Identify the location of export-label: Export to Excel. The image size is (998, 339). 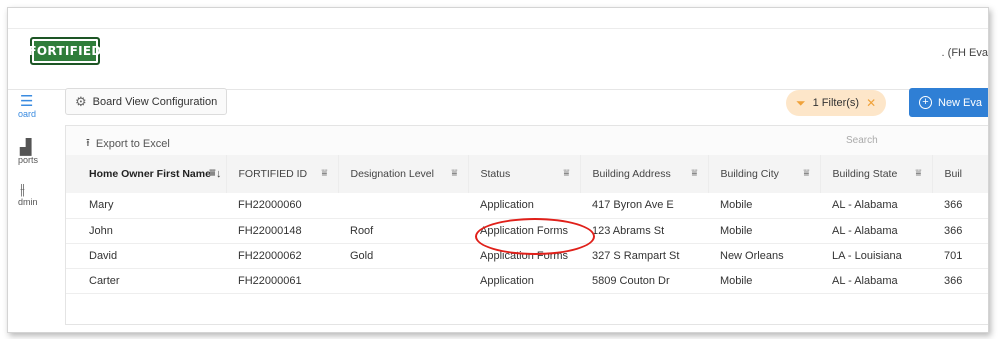
(132, 143).